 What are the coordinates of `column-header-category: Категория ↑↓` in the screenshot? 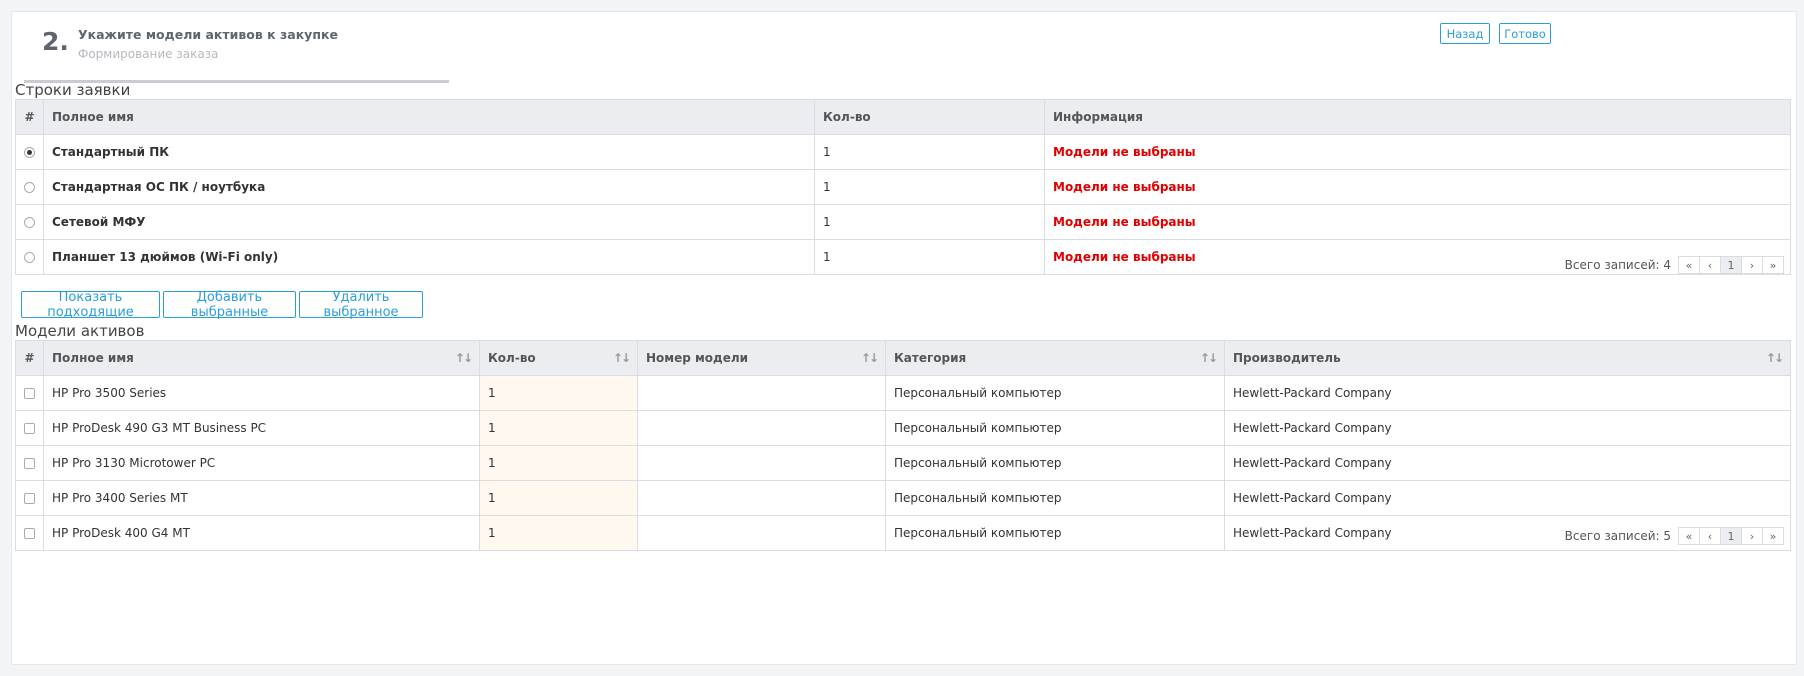 It's located at (1055, 358).